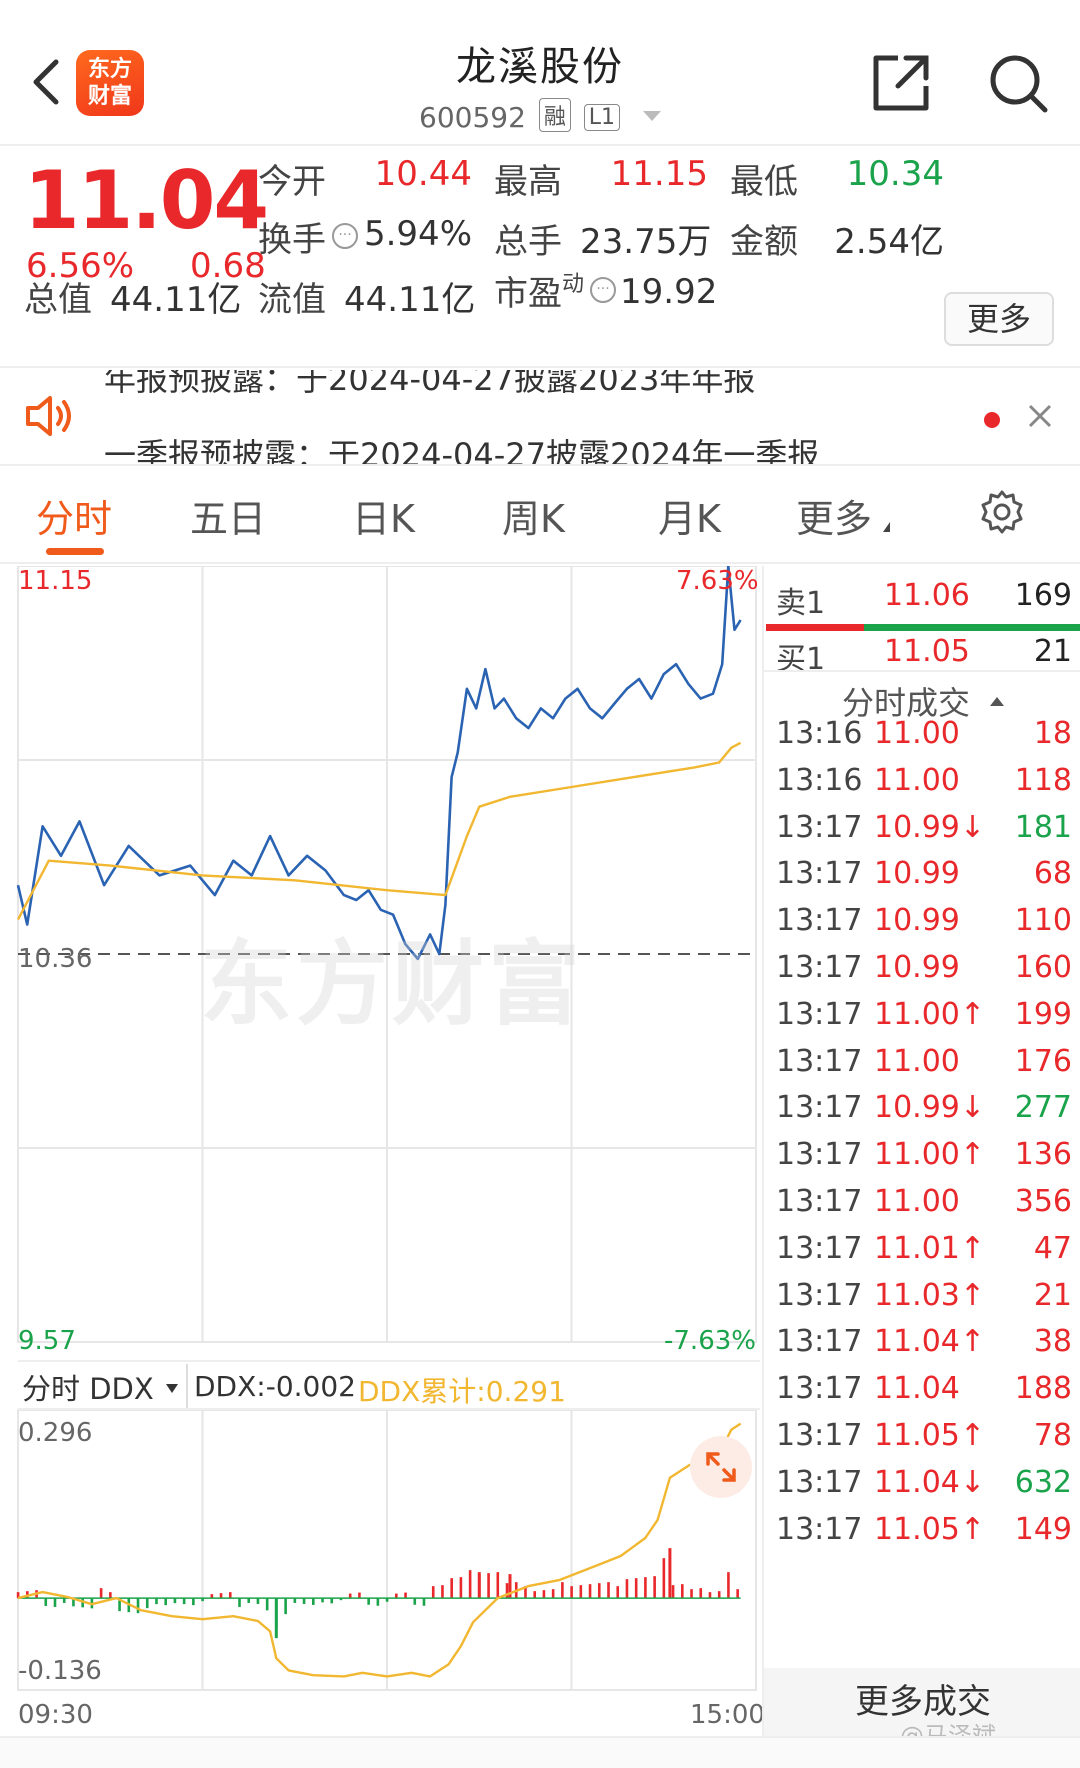  Describe the element at coordinates (922, 1538) in the screenshot. I see `trade-row: 13:17 11.05↑ 149` at that location.